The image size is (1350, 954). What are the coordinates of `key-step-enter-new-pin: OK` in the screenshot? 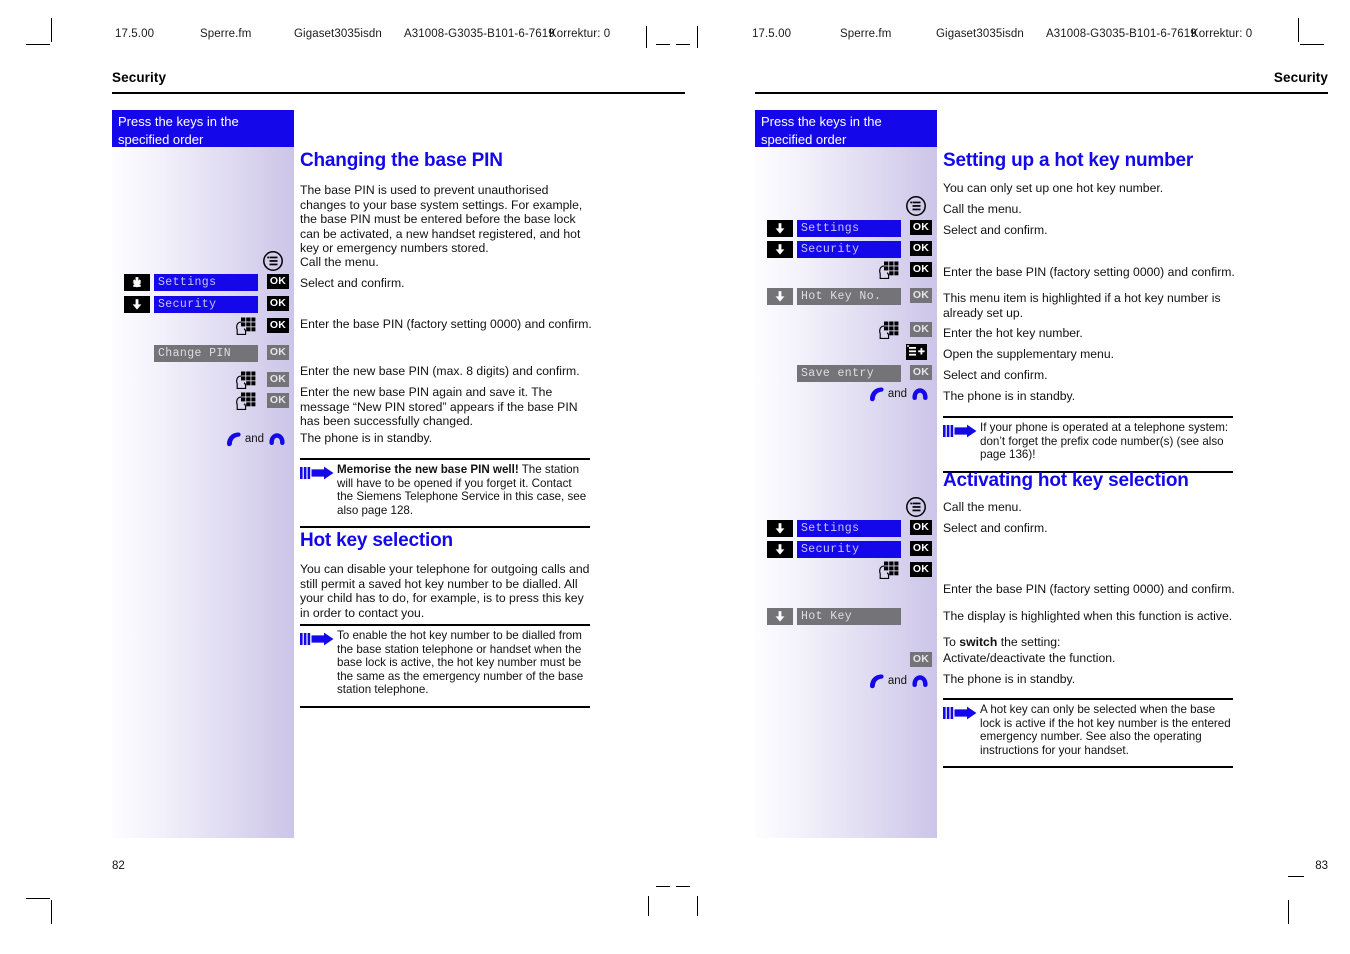 It's located at (203, 380).